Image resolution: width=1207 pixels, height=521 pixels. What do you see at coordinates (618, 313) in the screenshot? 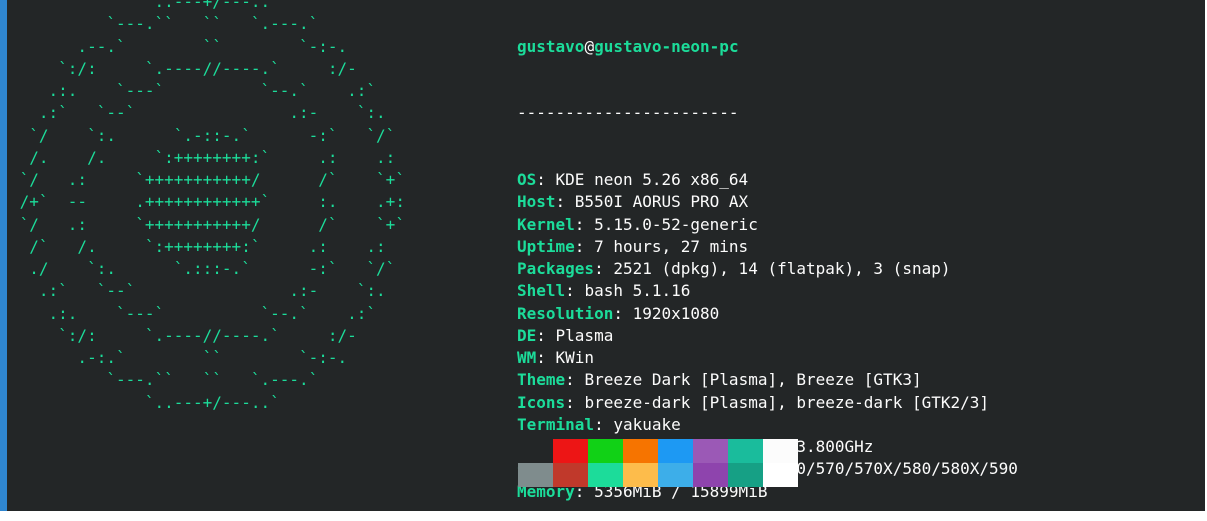
I see `info-line-resolution: Resolution: 1920x1080` at bounding box center [618, 313].